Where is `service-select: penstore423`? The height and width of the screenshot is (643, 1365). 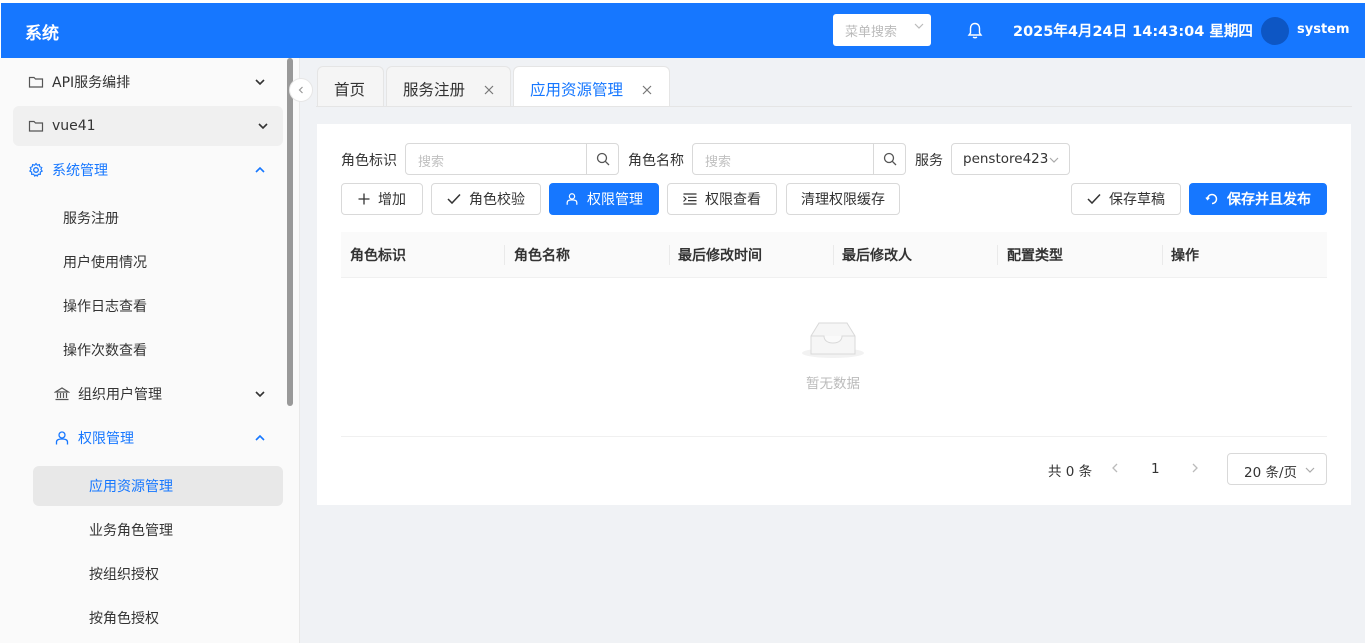
service-select: penstore423 is located at coordinates (1010, 159).